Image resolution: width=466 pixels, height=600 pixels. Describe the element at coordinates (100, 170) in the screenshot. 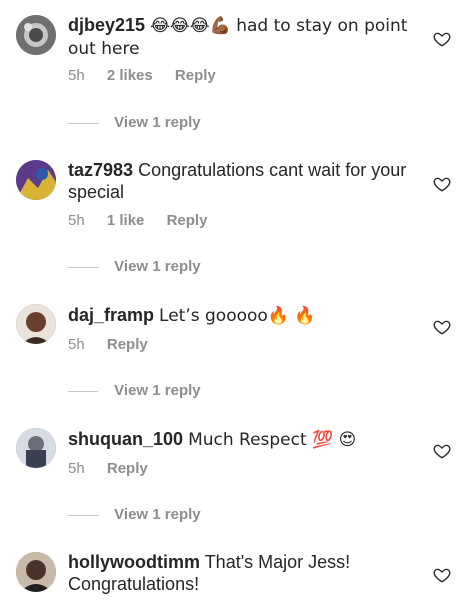

I see `comment-username: taz7983` at that location.